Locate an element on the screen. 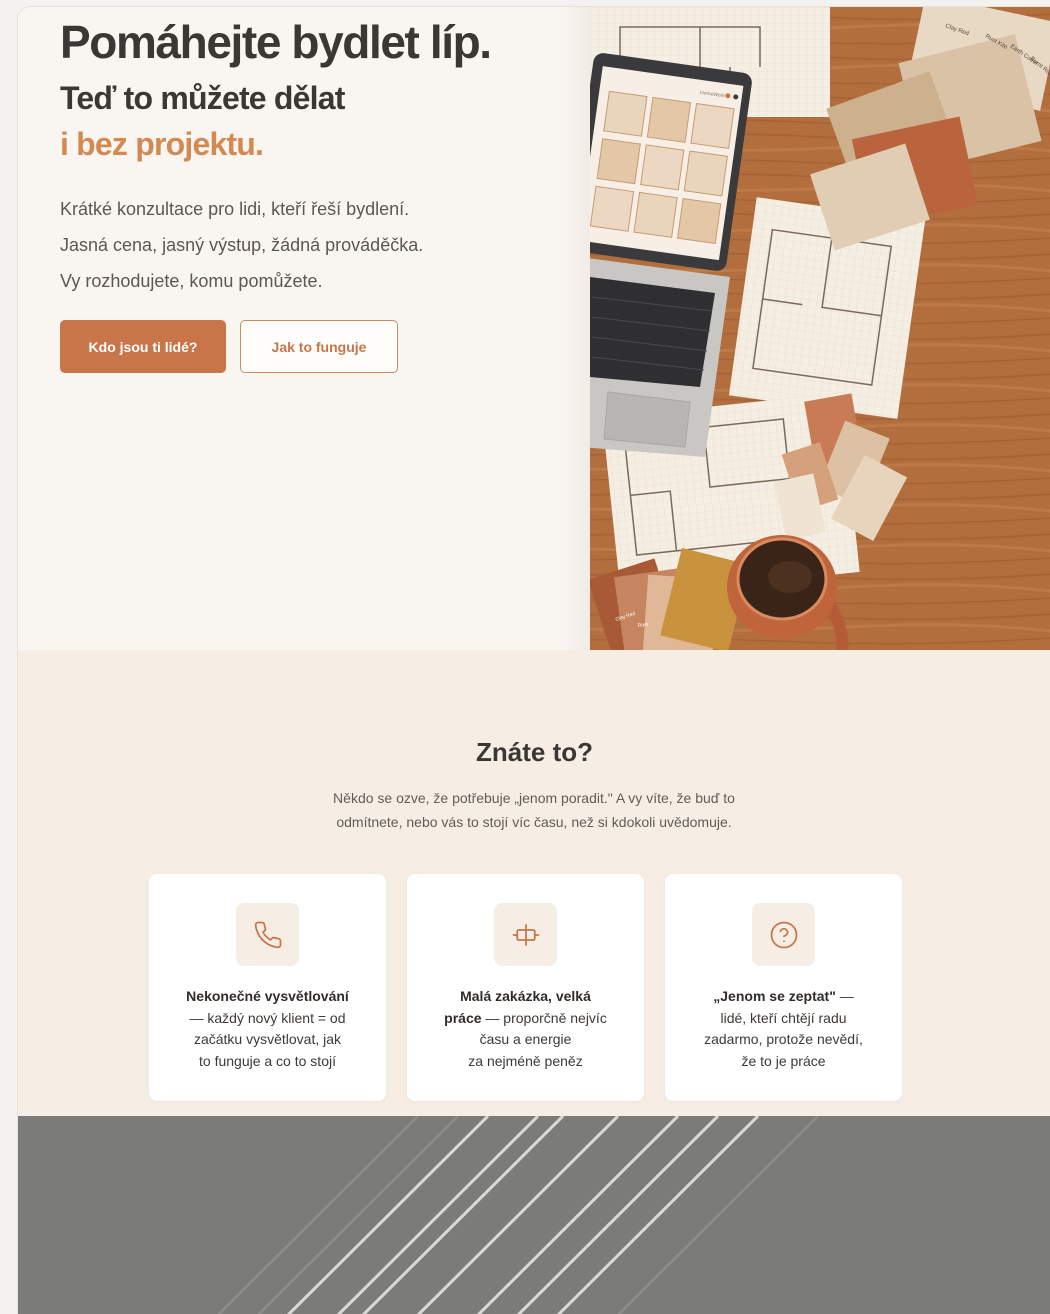 The height and width of the screenshot is (1314, 1050). problem-card-line: začátku vysvětlovat, jak is located at coordinates (267, 1039).